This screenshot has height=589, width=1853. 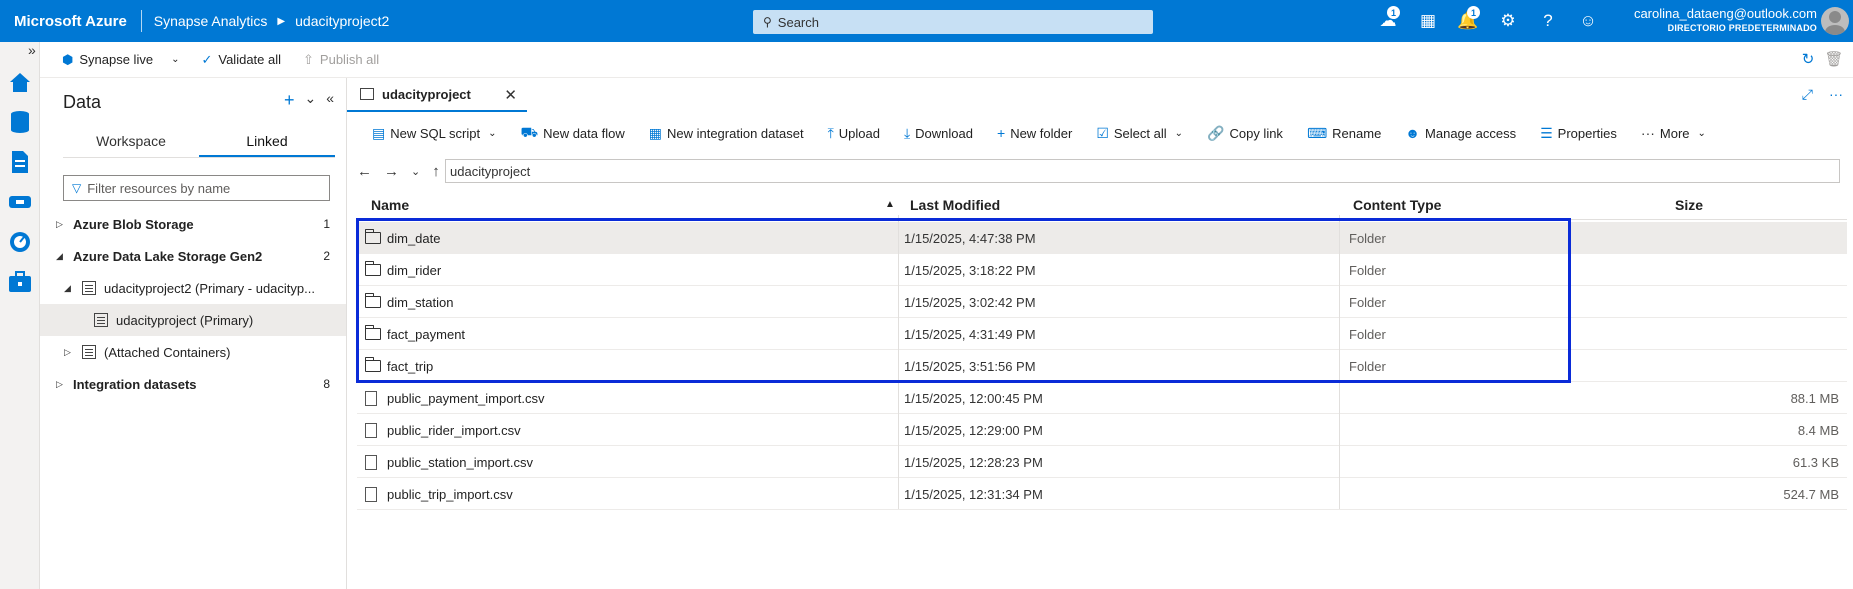 What do you see at coordinates (120, 60) in the screenshot?
I see `synapse-live-button: ⬢ Synapse live ⌄` at bounding box center [120, 60].